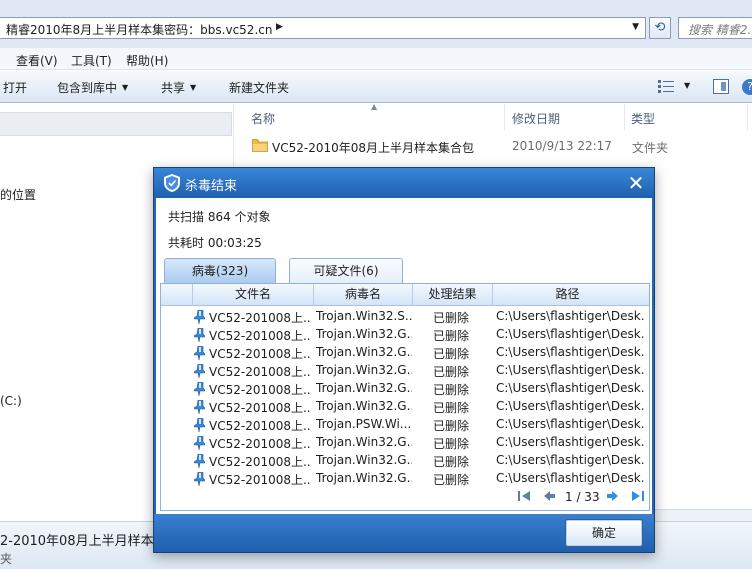  What do you see at coordinates (582, 497) in the screenshot?
I see `page-indicator: 1 / 33` at bounding box center [582, 497].